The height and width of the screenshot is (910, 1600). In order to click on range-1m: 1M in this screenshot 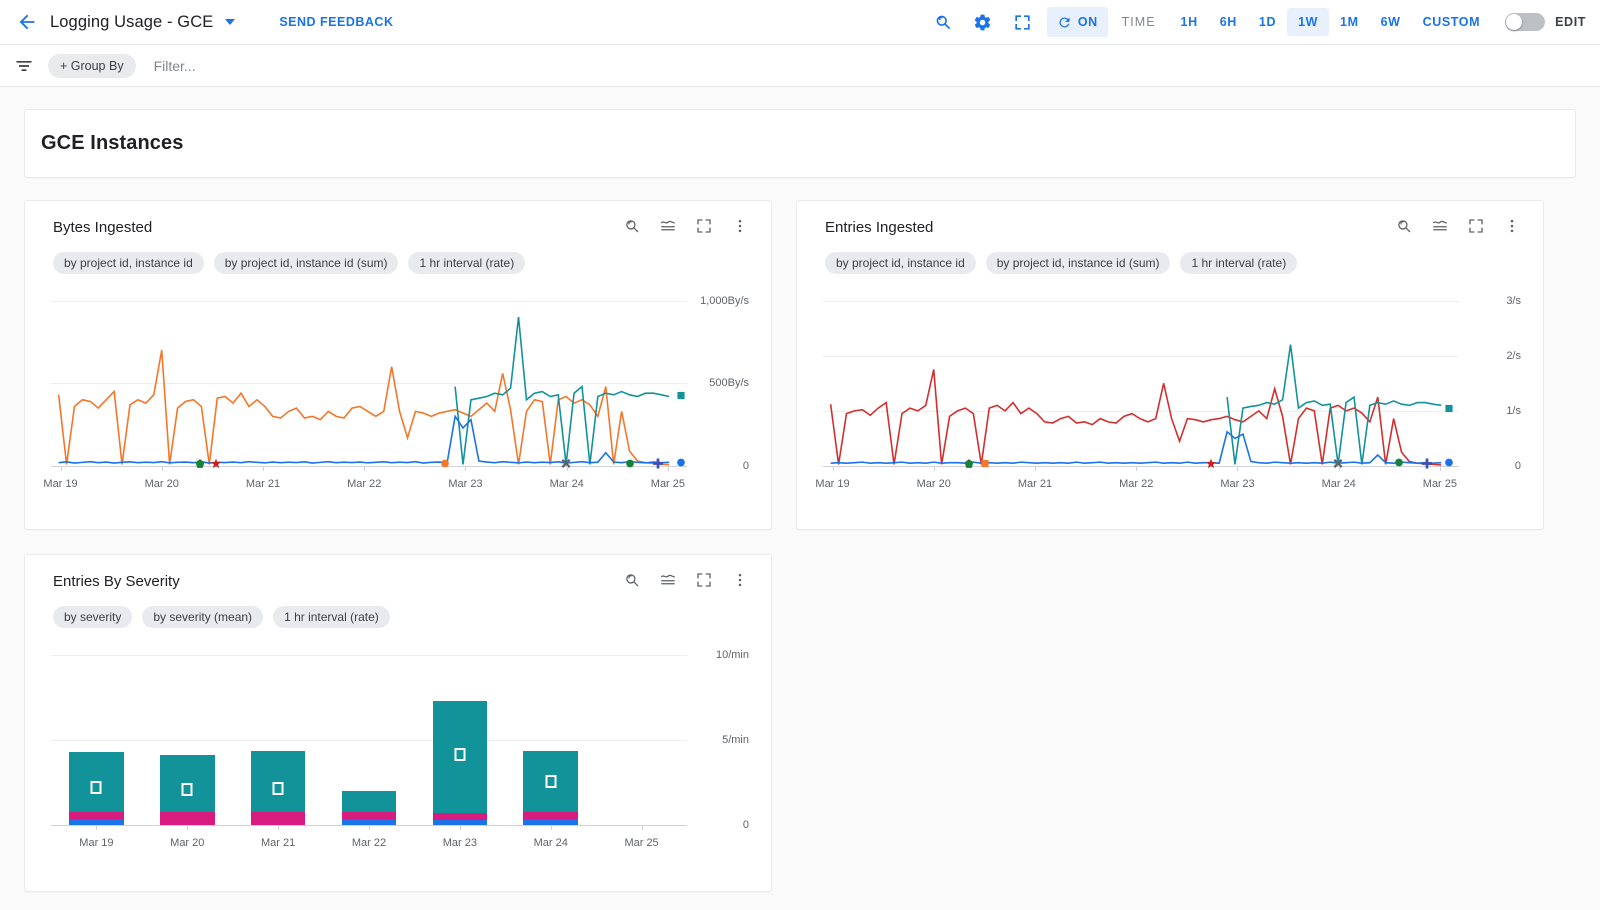, I will do `click(1349, 22)`.